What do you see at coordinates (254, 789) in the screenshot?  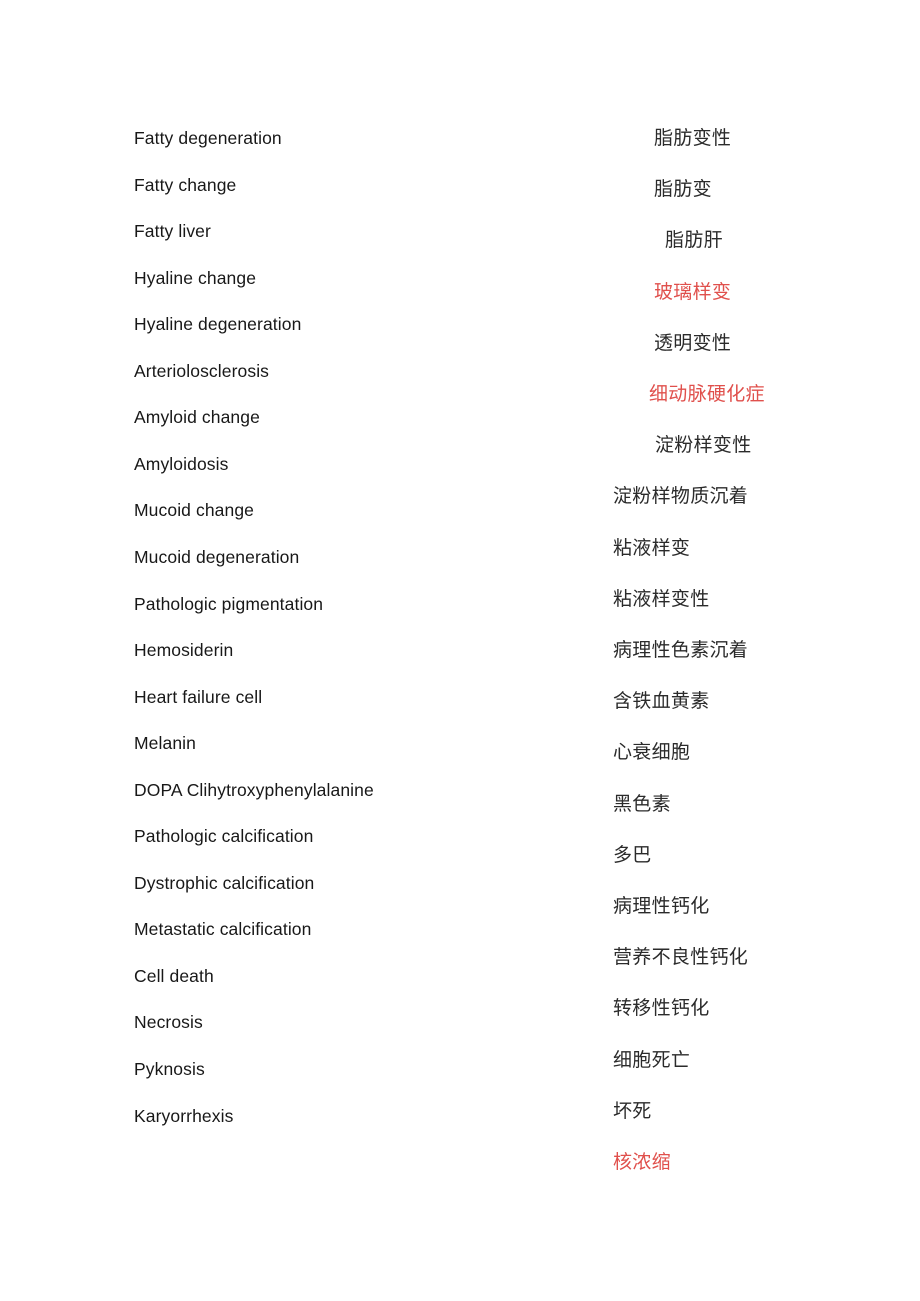 I see `glossary-term-english: DOPA Clihytroxyphenylalanine` at bounding box center [254, 789].